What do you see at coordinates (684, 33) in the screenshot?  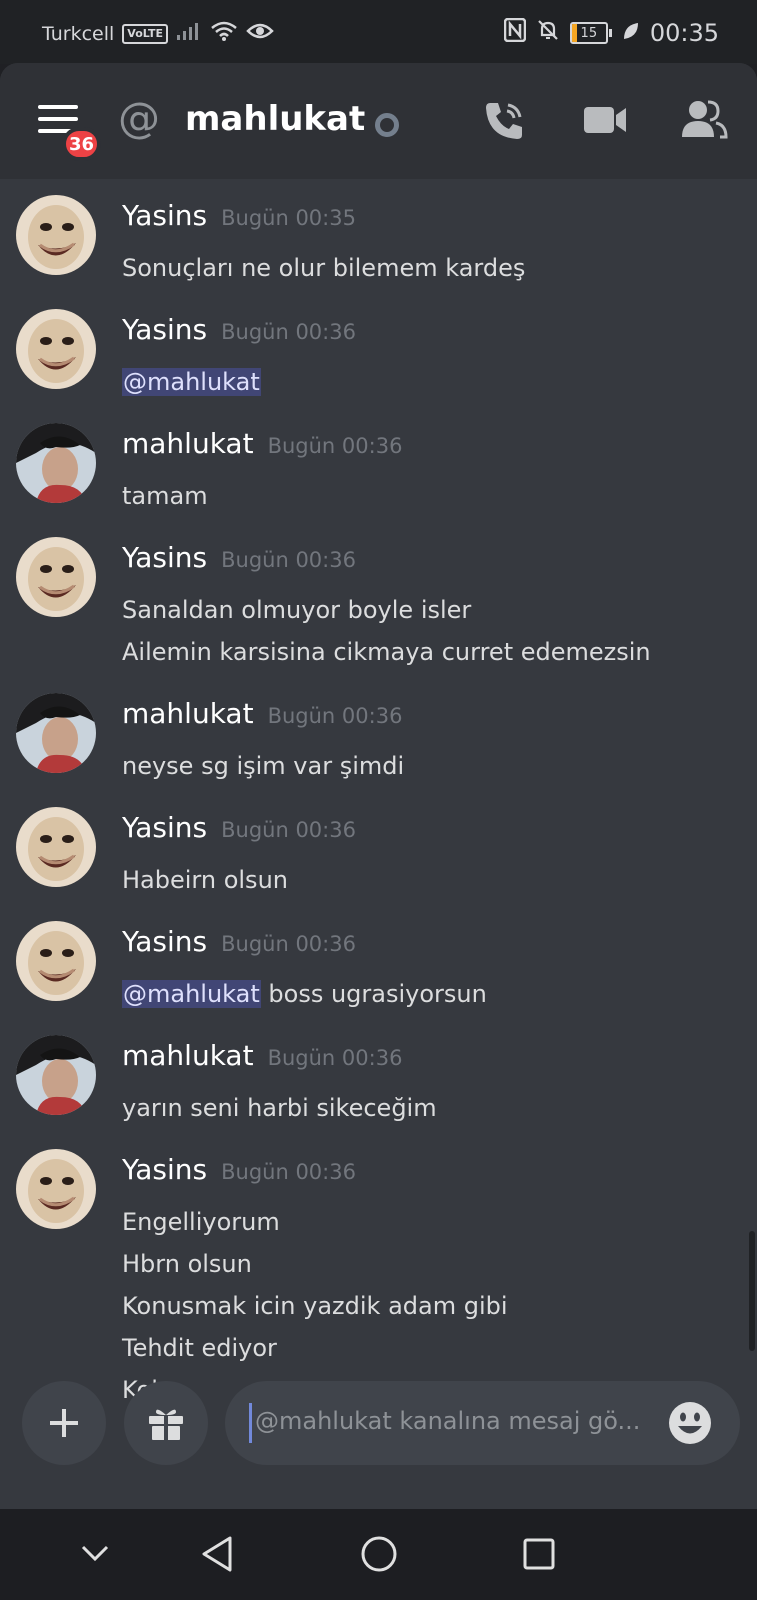 I see `clock: 00:35` at bounding box center [684, 33].